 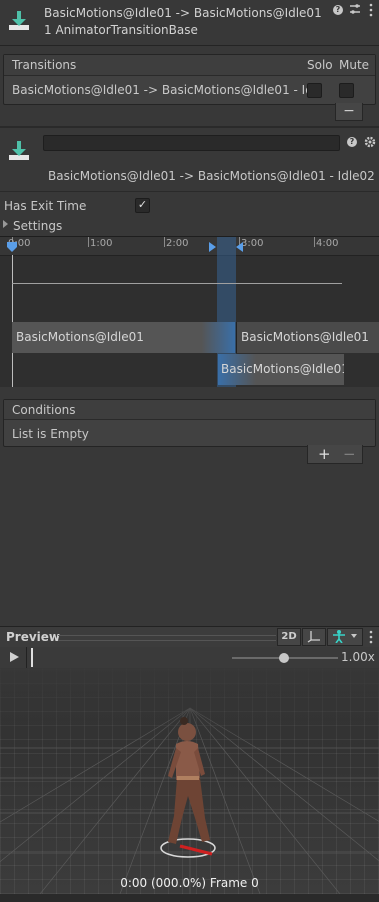 I want to click on remove-condition-button: −, so click(x=349, y=454).